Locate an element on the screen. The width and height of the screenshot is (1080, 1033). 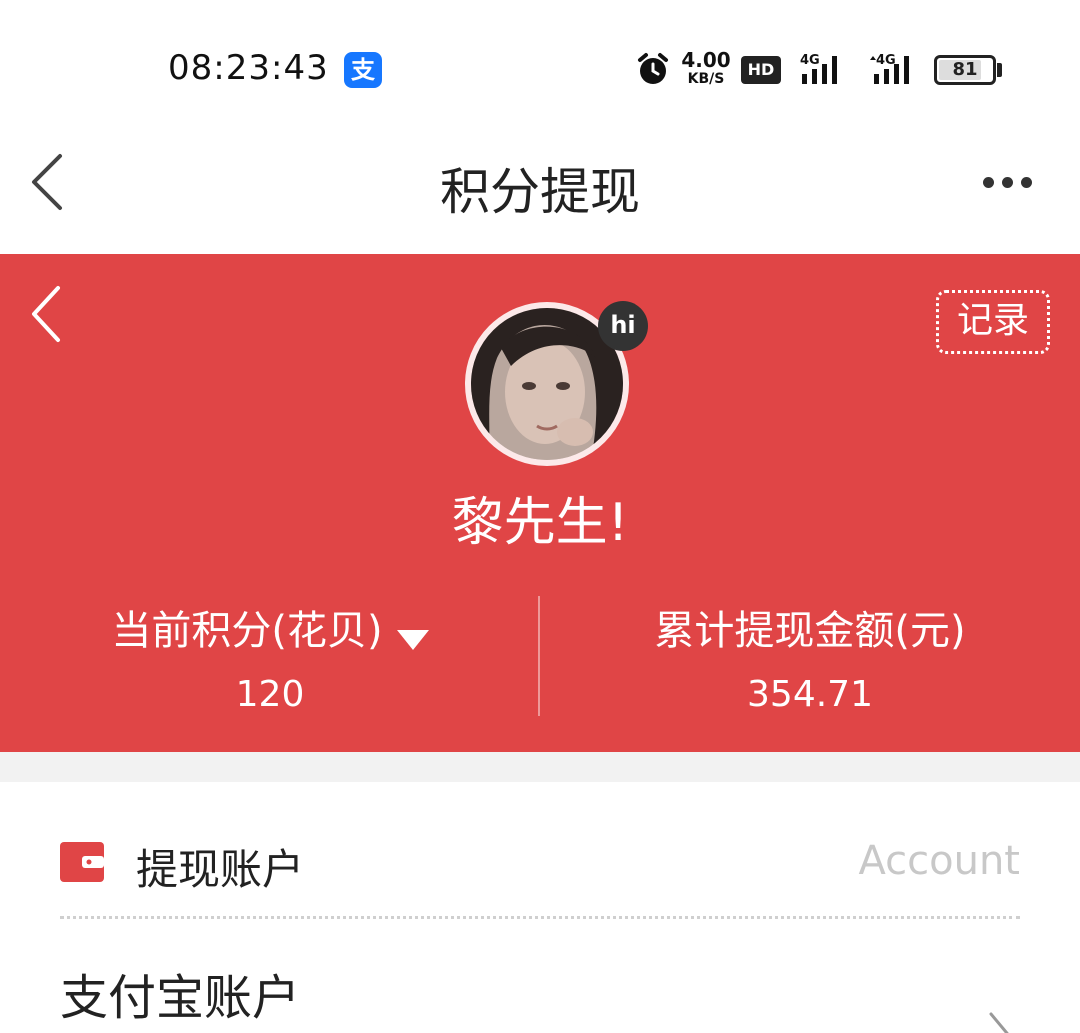
signal-1-label: 4G is located at coordinates (810, 60).